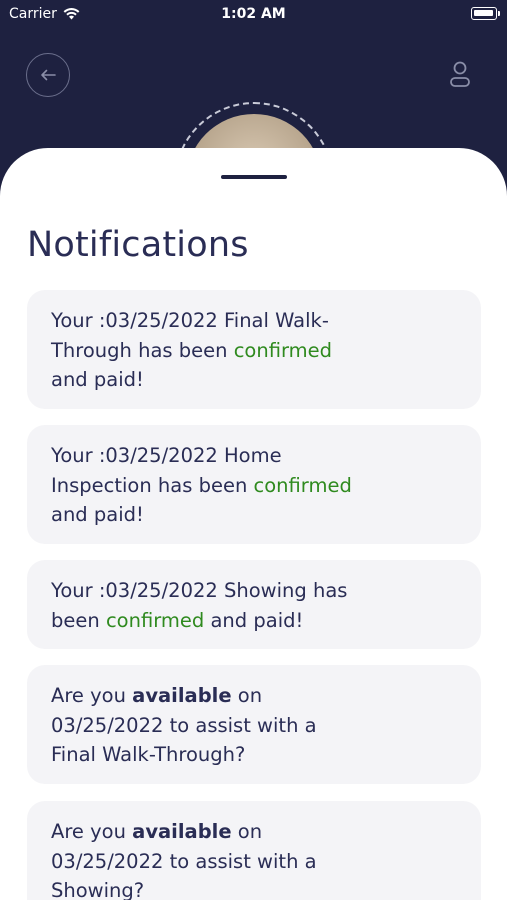  What do you see at coordinates (166, 455) in the screenshot?
I see `notification-line: Your :03/25/2022 Home` at bounding box center [166, 455].